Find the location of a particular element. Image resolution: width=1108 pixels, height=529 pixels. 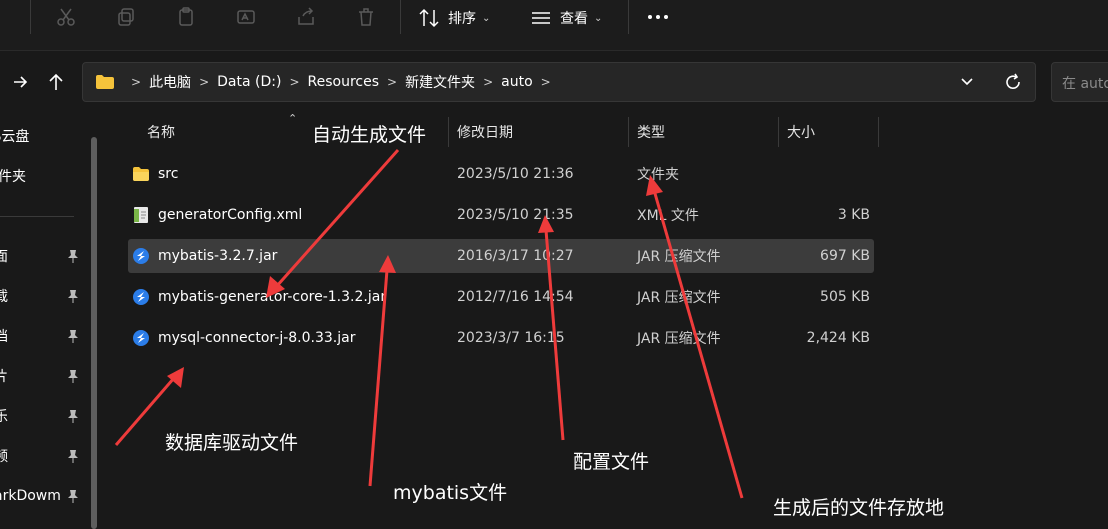

annotation-mybatis: mybatis文件 is located at coordinates (450, 493).